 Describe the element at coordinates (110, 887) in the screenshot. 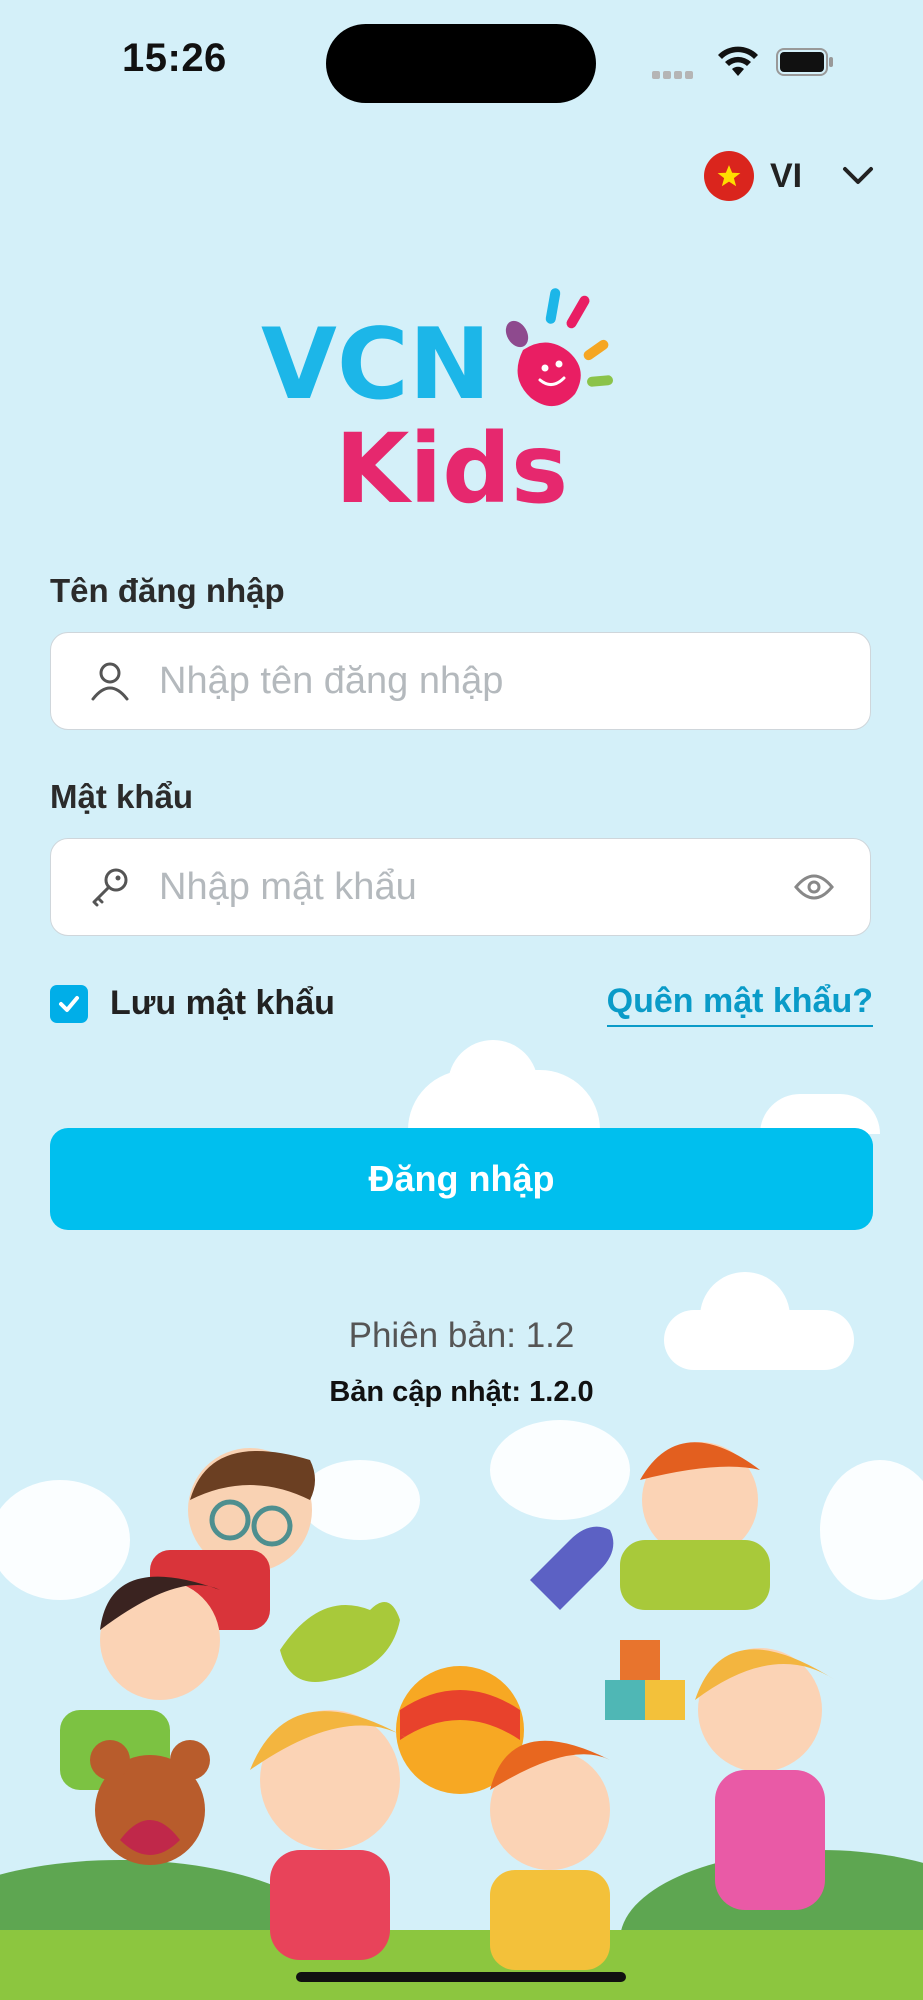

I see `key-icon` at that location.